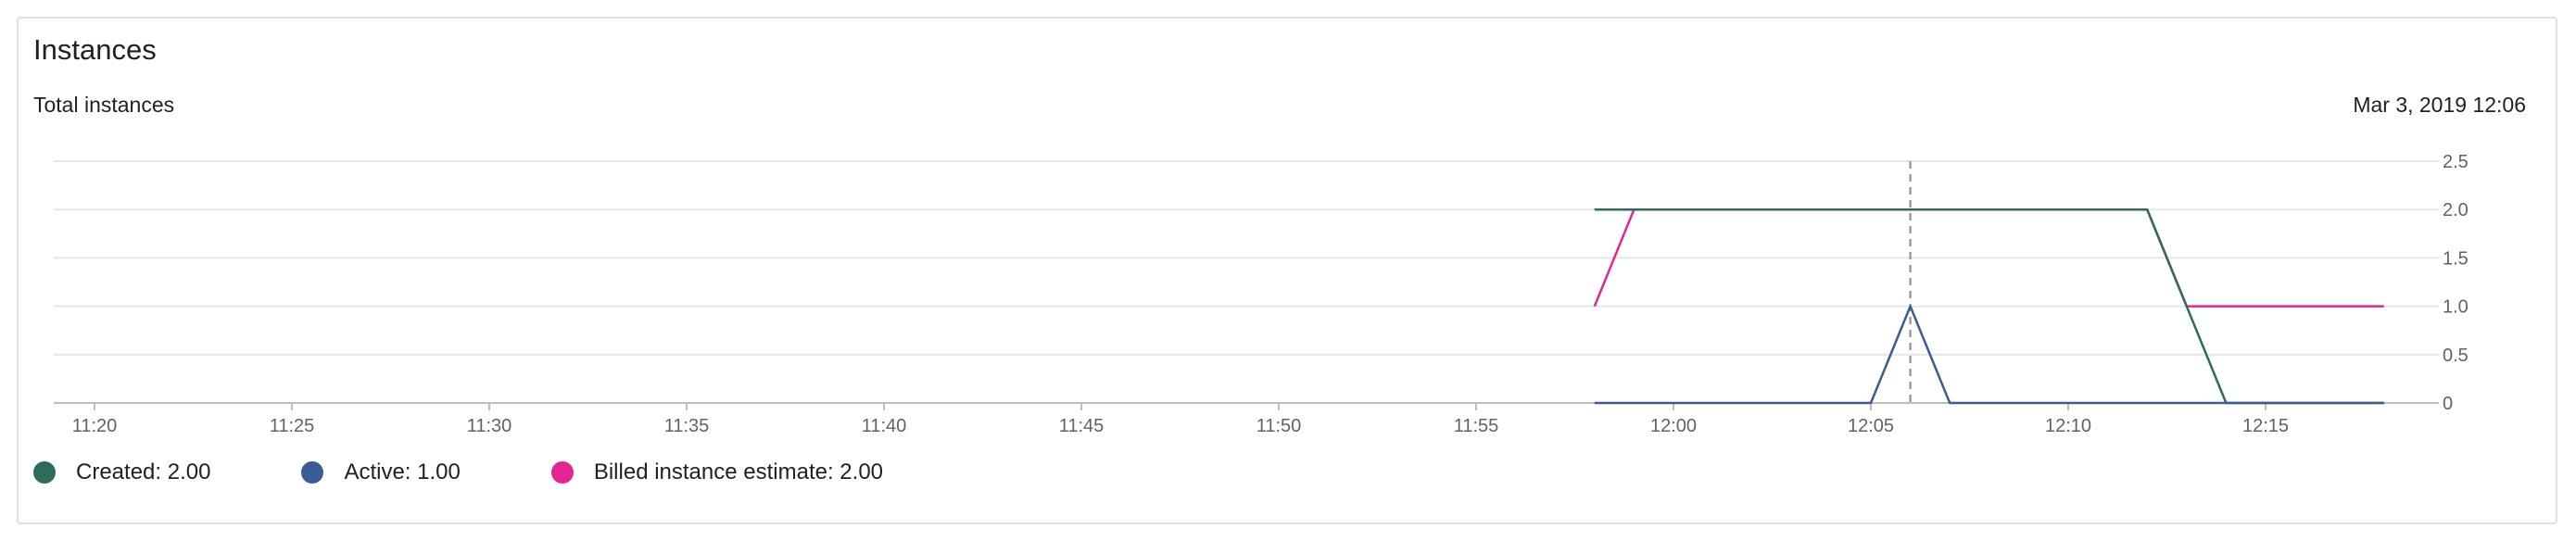  I want to click on x-tick-label: 12:00, so click(1673, 426).